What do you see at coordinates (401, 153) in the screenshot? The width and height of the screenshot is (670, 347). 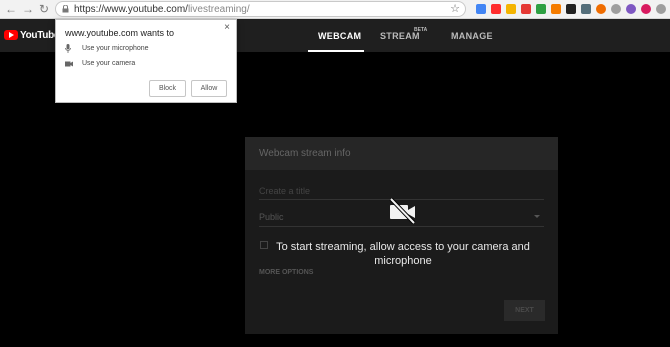 I see `panel-header: Webcam stream info` at bounding box center [401, 153].